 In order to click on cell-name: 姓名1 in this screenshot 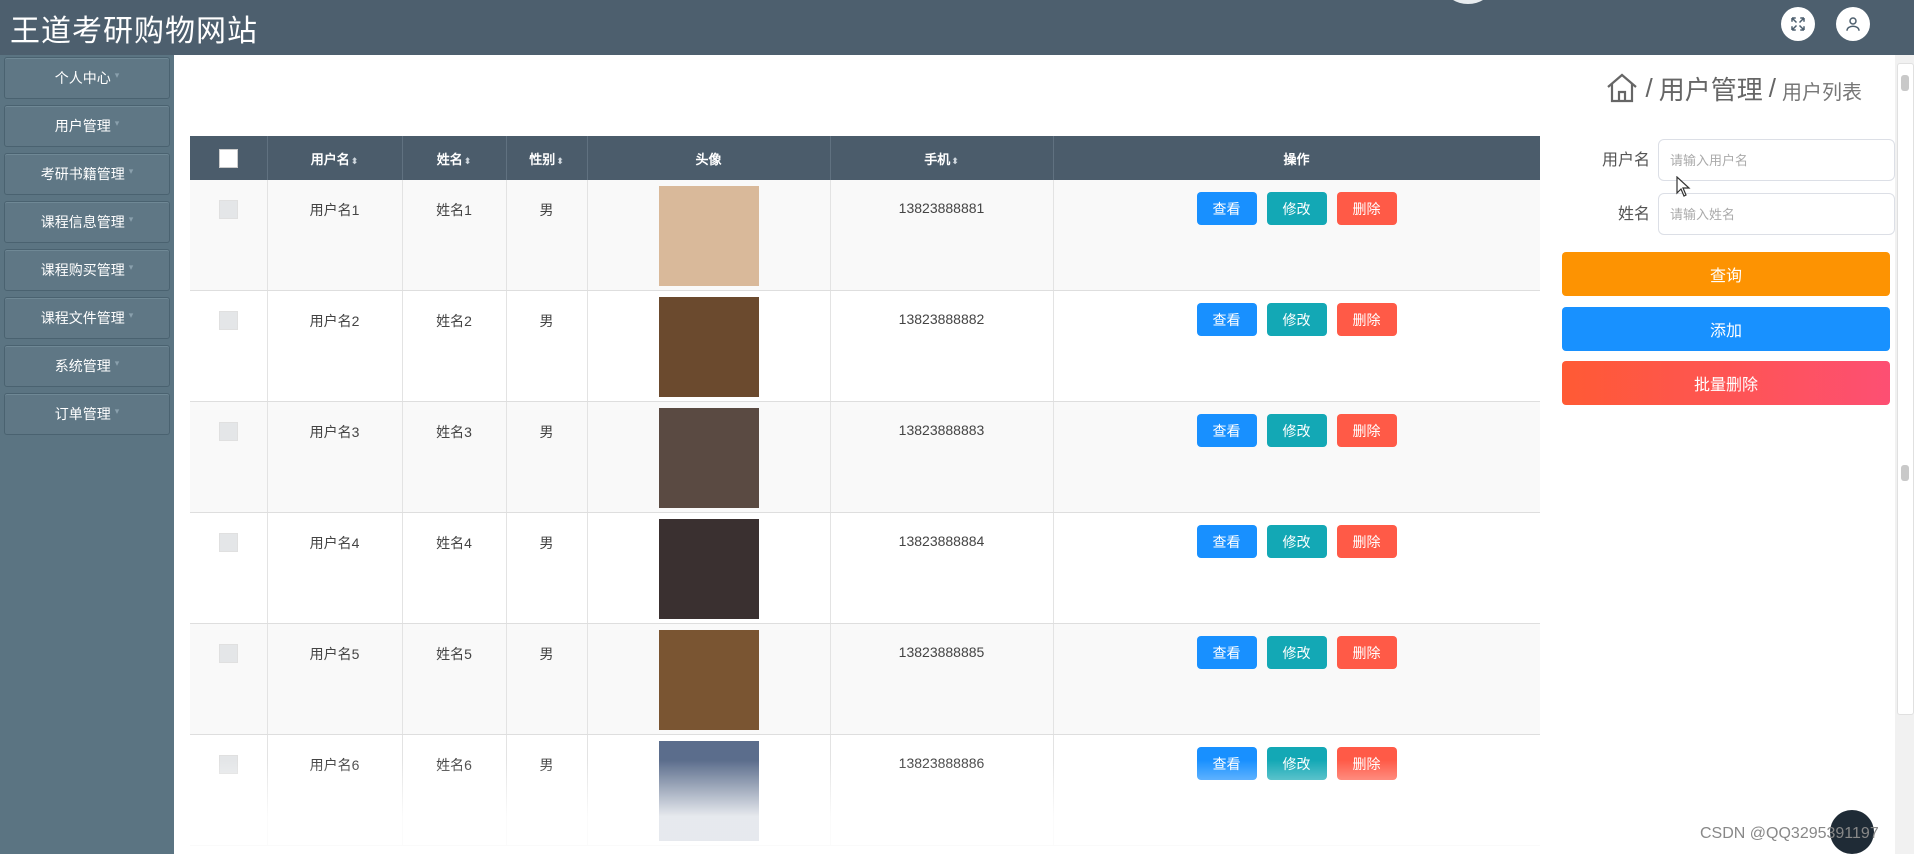, I will do `click(454, 210)`.